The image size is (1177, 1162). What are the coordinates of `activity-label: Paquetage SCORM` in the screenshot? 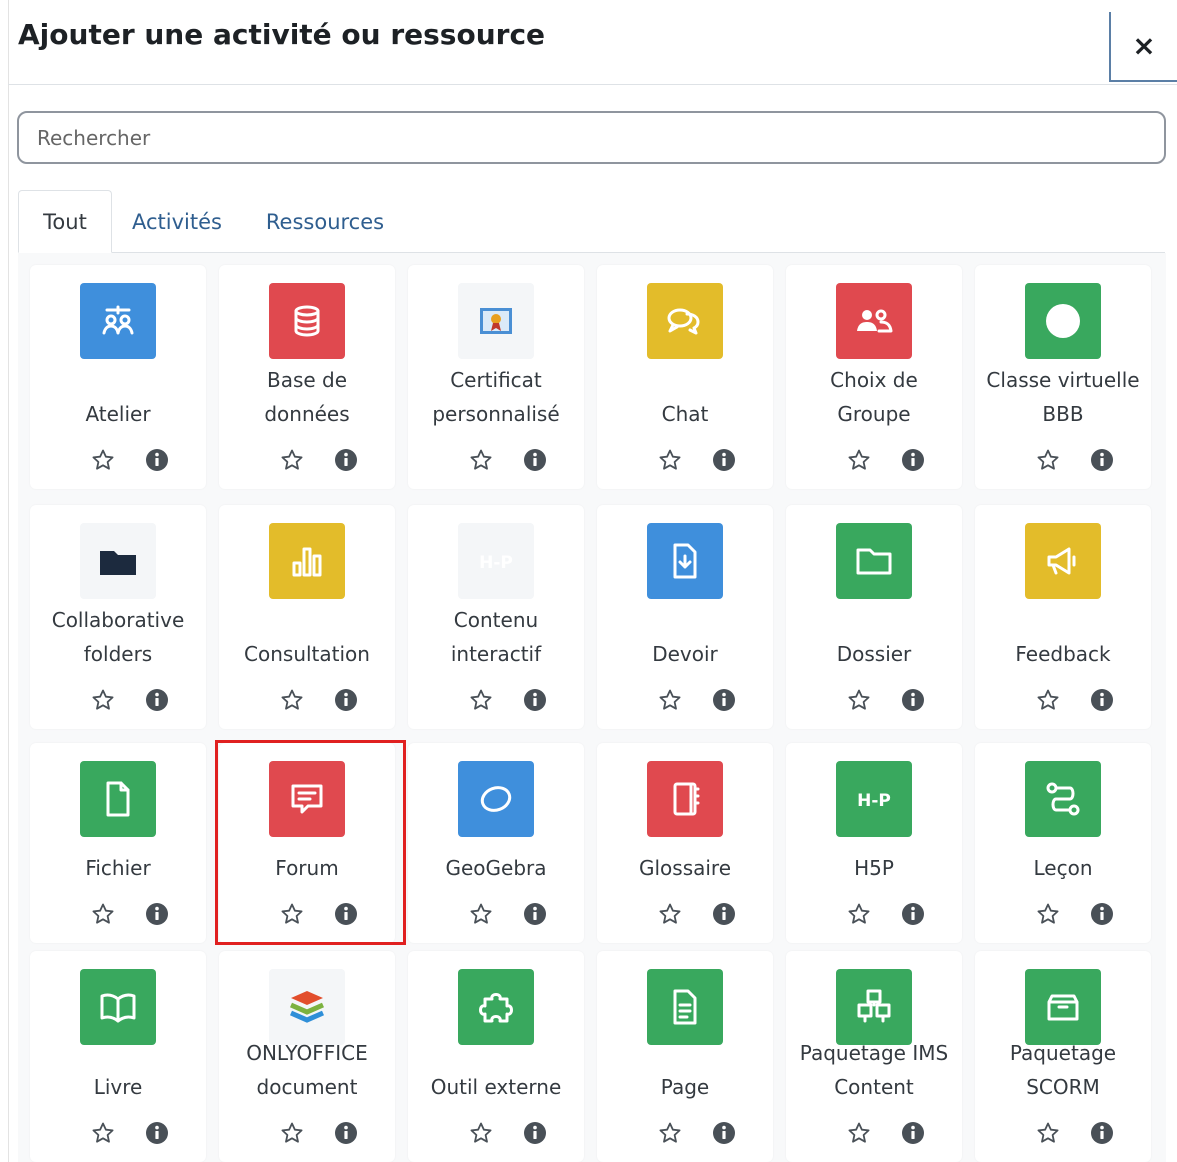 It's located at (1063, 1070).